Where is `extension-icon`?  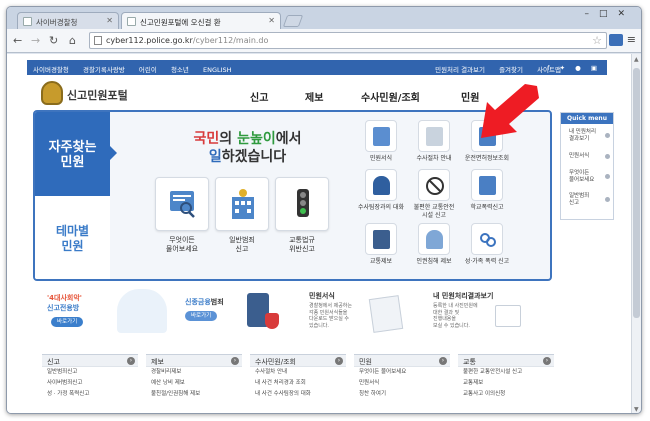
extension-icon is located at coordinates (616, 40).